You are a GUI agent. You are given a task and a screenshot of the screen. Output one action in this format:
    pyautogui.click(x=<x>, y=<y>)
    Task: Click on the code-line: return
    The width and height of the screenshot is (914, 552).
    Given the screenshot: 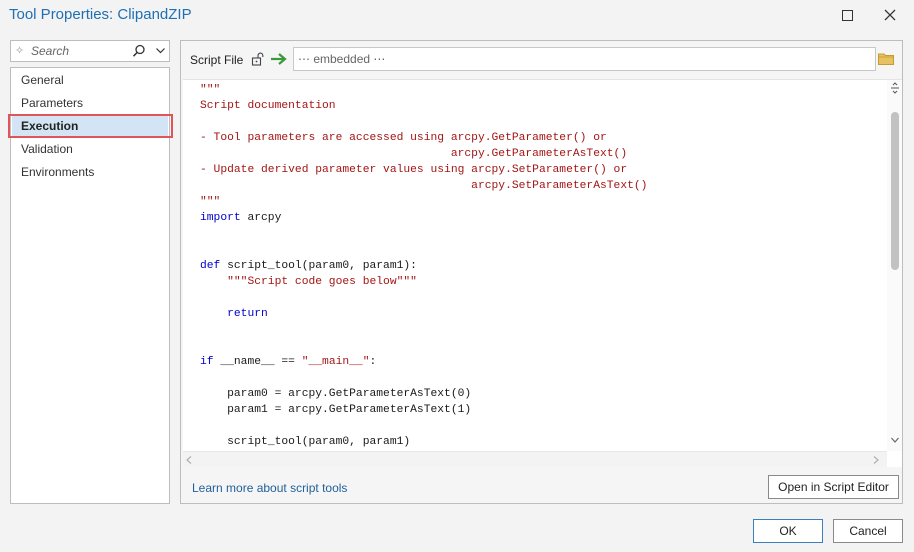 What is the action you would take?
    pyautogui.click(x=423, y=314)
    